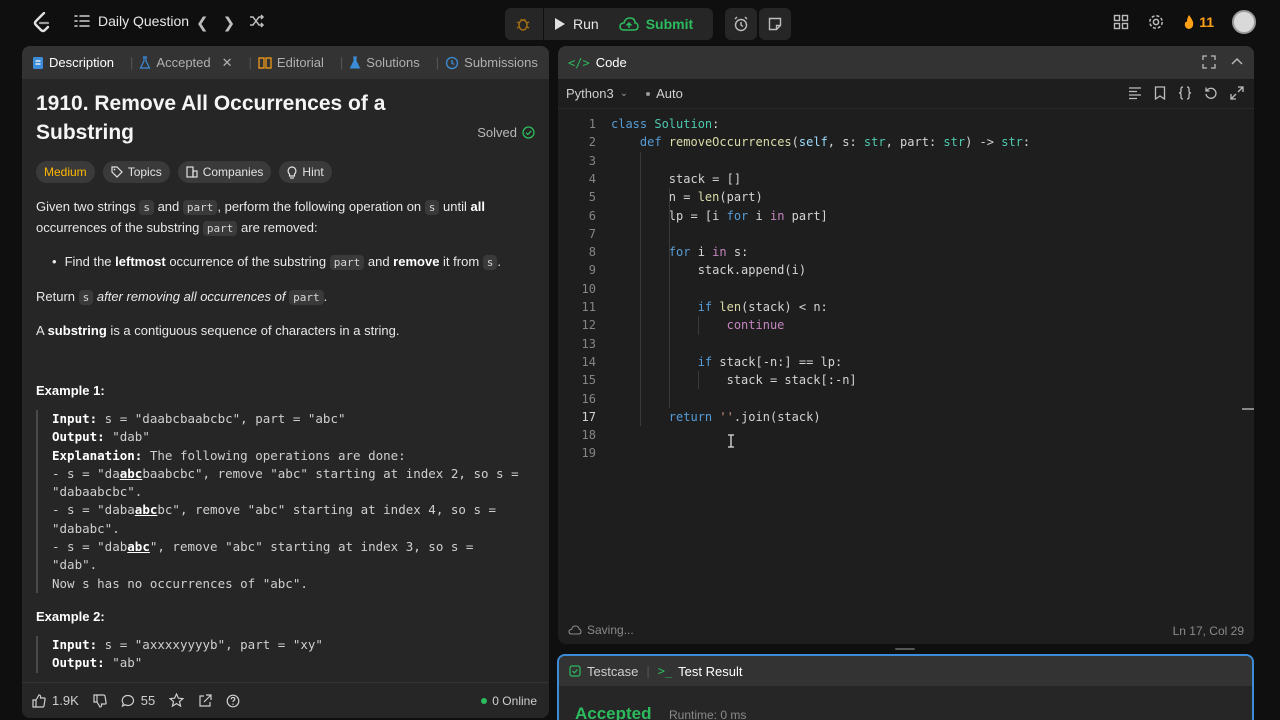  What do you see at coordinates (906, 161) in the screenshot?
I see `code-line: 3` at bounding box center [906, 161].